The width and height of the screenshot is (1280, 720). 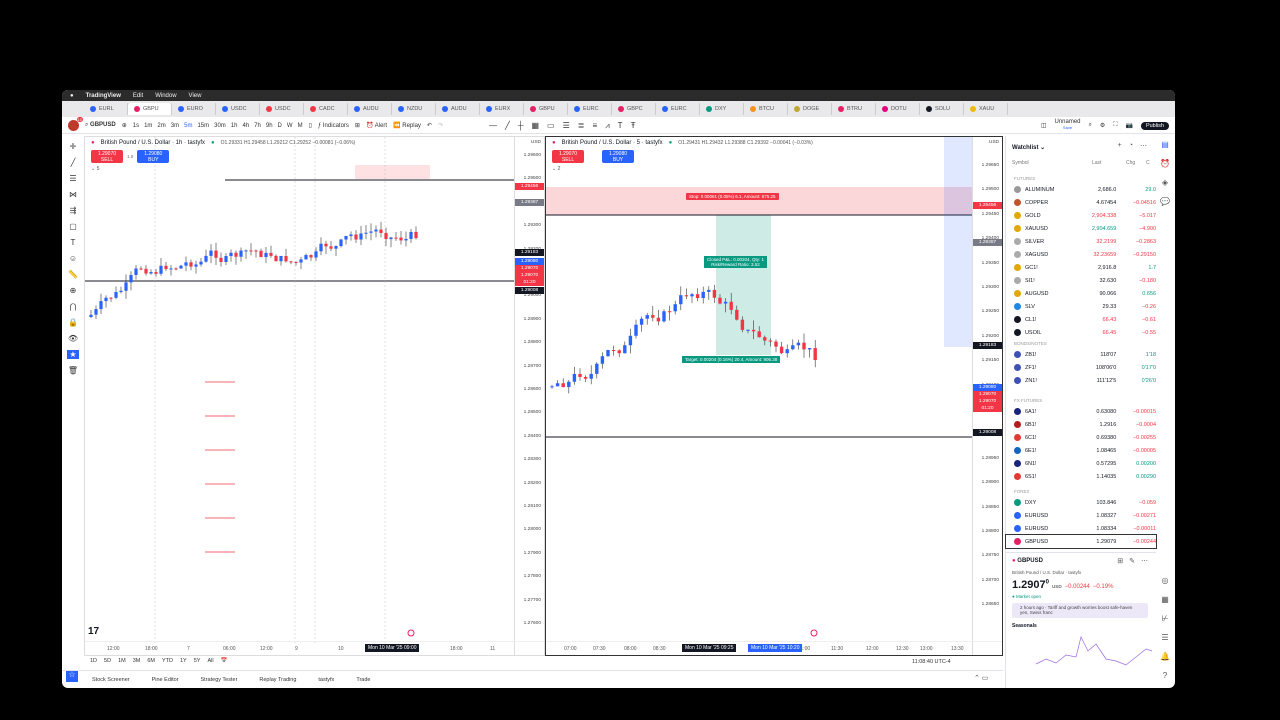 What do you see at coordinates (234, 126) in the screenshot?
I see `interval-1h: 1h` at bounding box center [234, 126].